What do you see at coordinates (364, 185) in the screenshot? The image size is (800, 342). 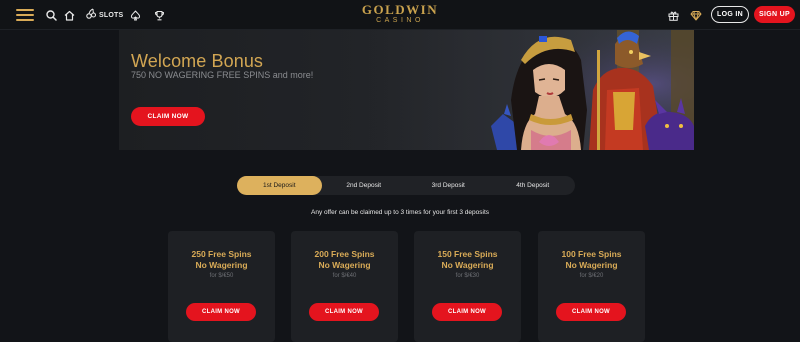 I see `tab-2nd-deposit: 2nd Deposit` at bounding box center [364, 185].